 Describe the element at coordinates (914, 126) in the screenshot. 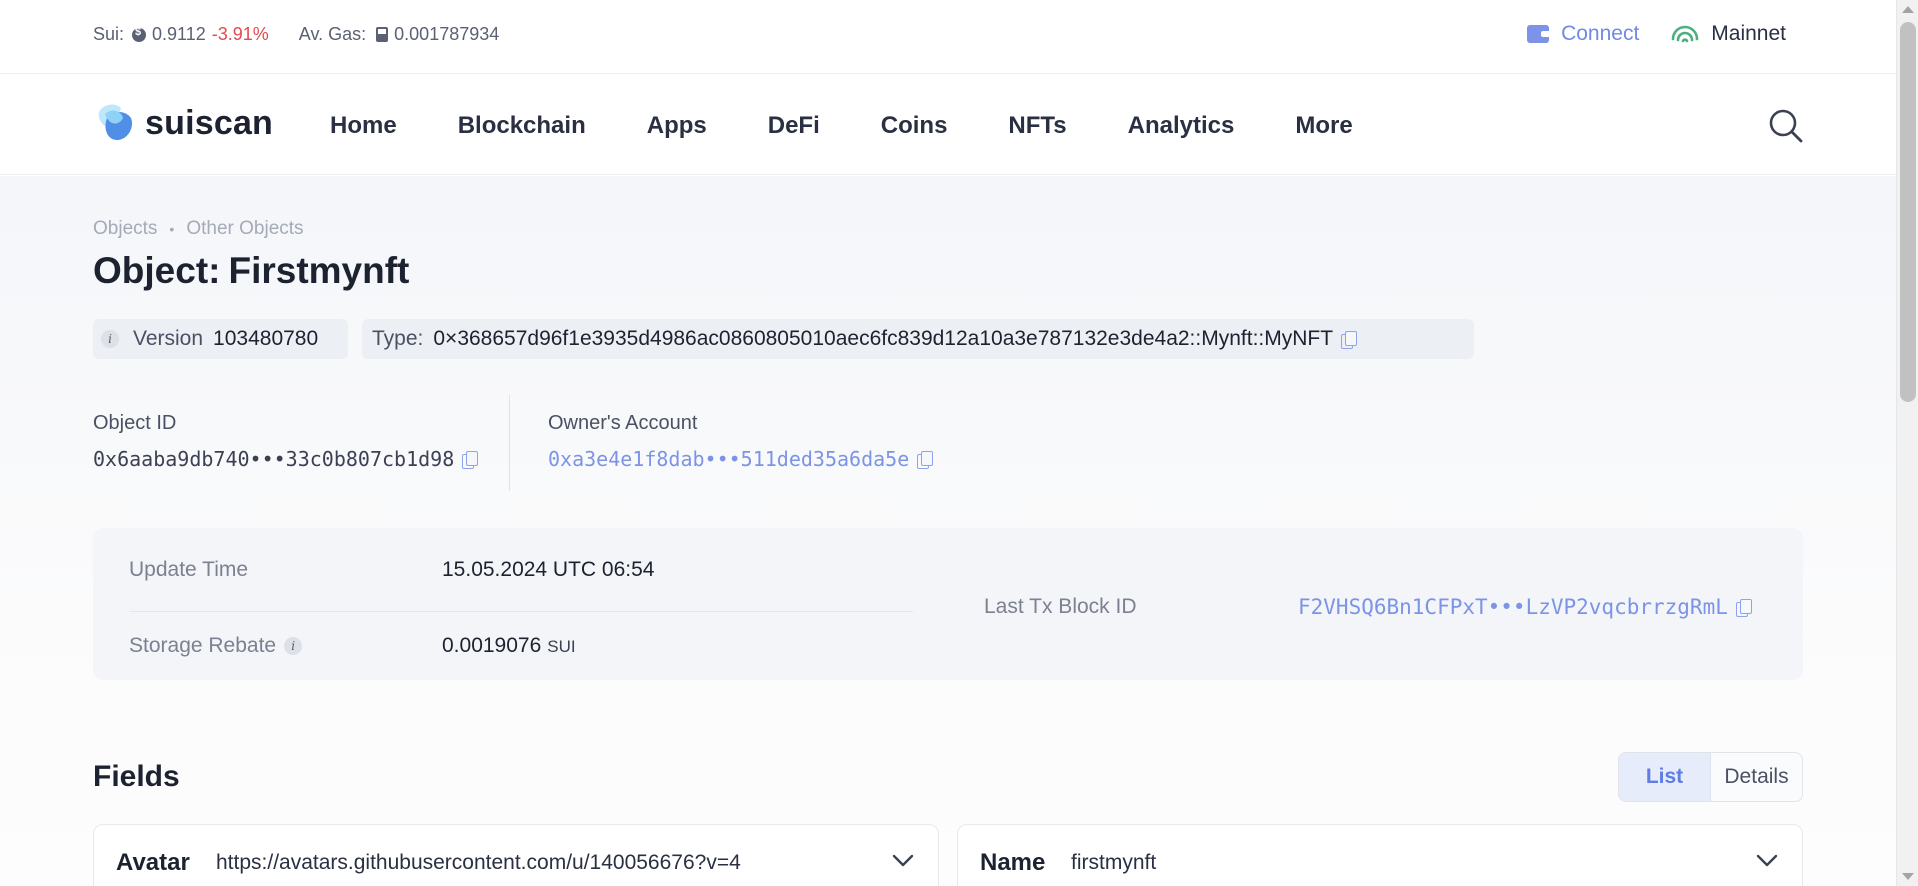

I see `nav-item-coins: Coins` at that location.